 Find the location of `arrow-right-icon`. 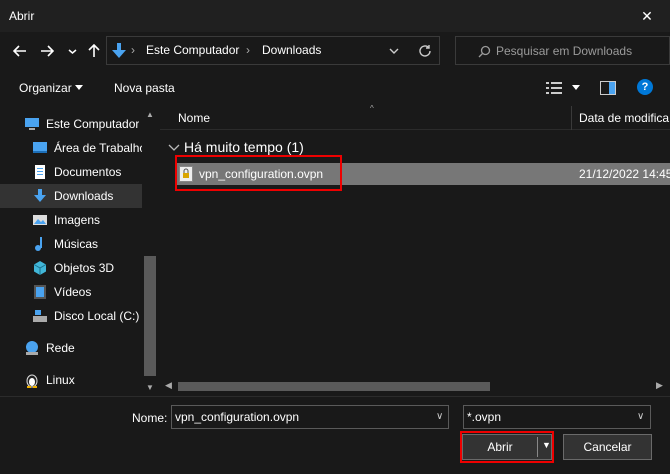

arrow-right-icon is located at coordinates (47, 51).